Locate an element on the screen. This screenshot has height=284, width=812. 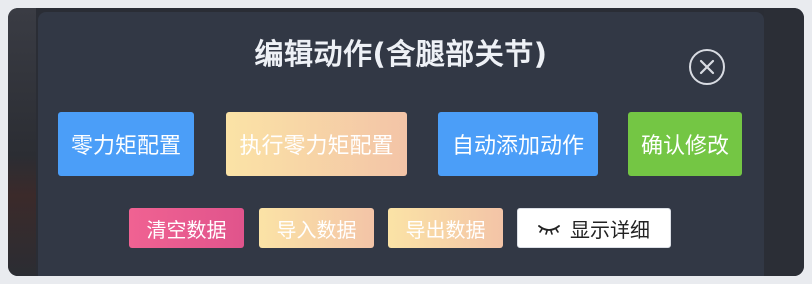
show-details-button: 显示详细 is located at coordinates (594, 228).